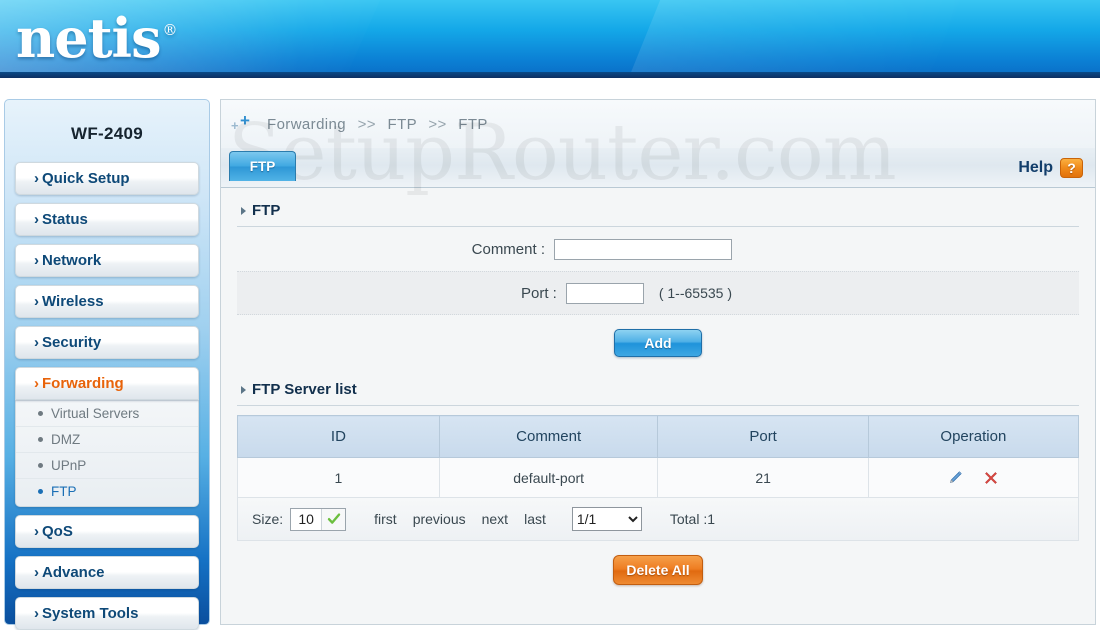 This screenshot has width=1100, height=630. Describe the element at coordinates (606, 519) in the screenshot. I see `page-select: 1/1` at that location.